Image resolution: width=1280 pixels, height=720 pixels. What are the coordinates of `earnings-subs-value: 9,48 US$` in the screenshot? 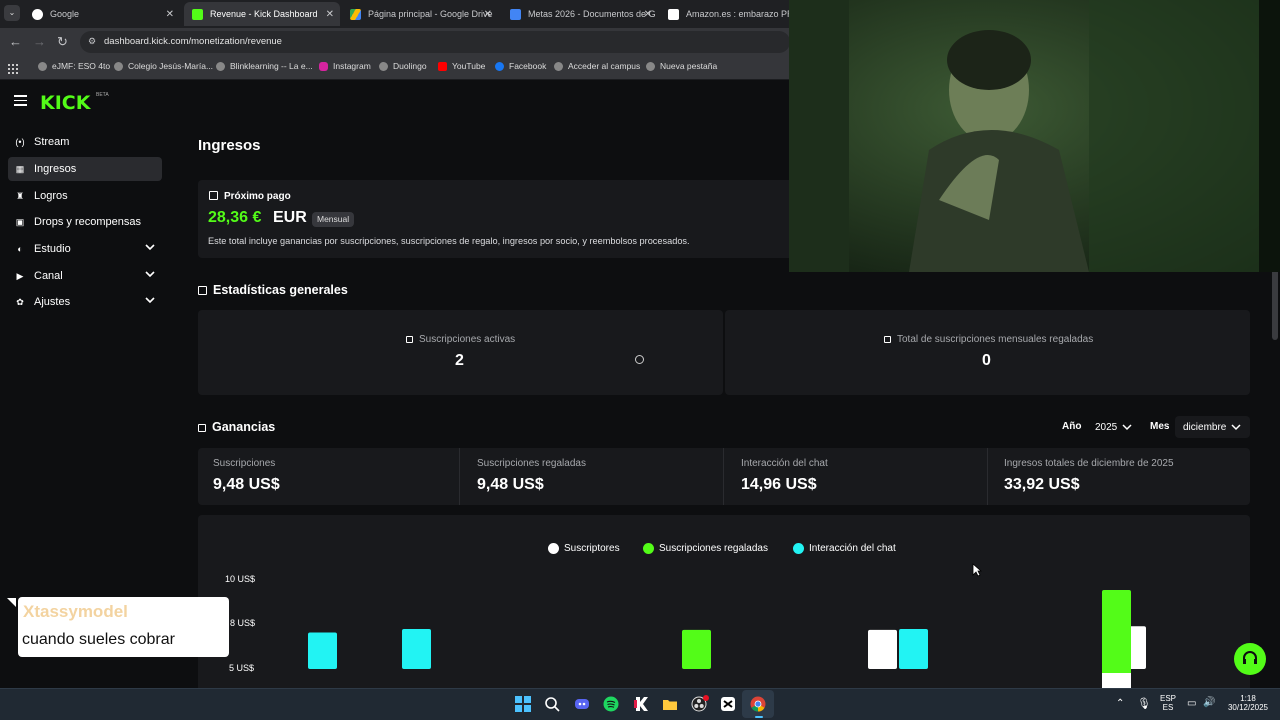 It's located at (246, 484).